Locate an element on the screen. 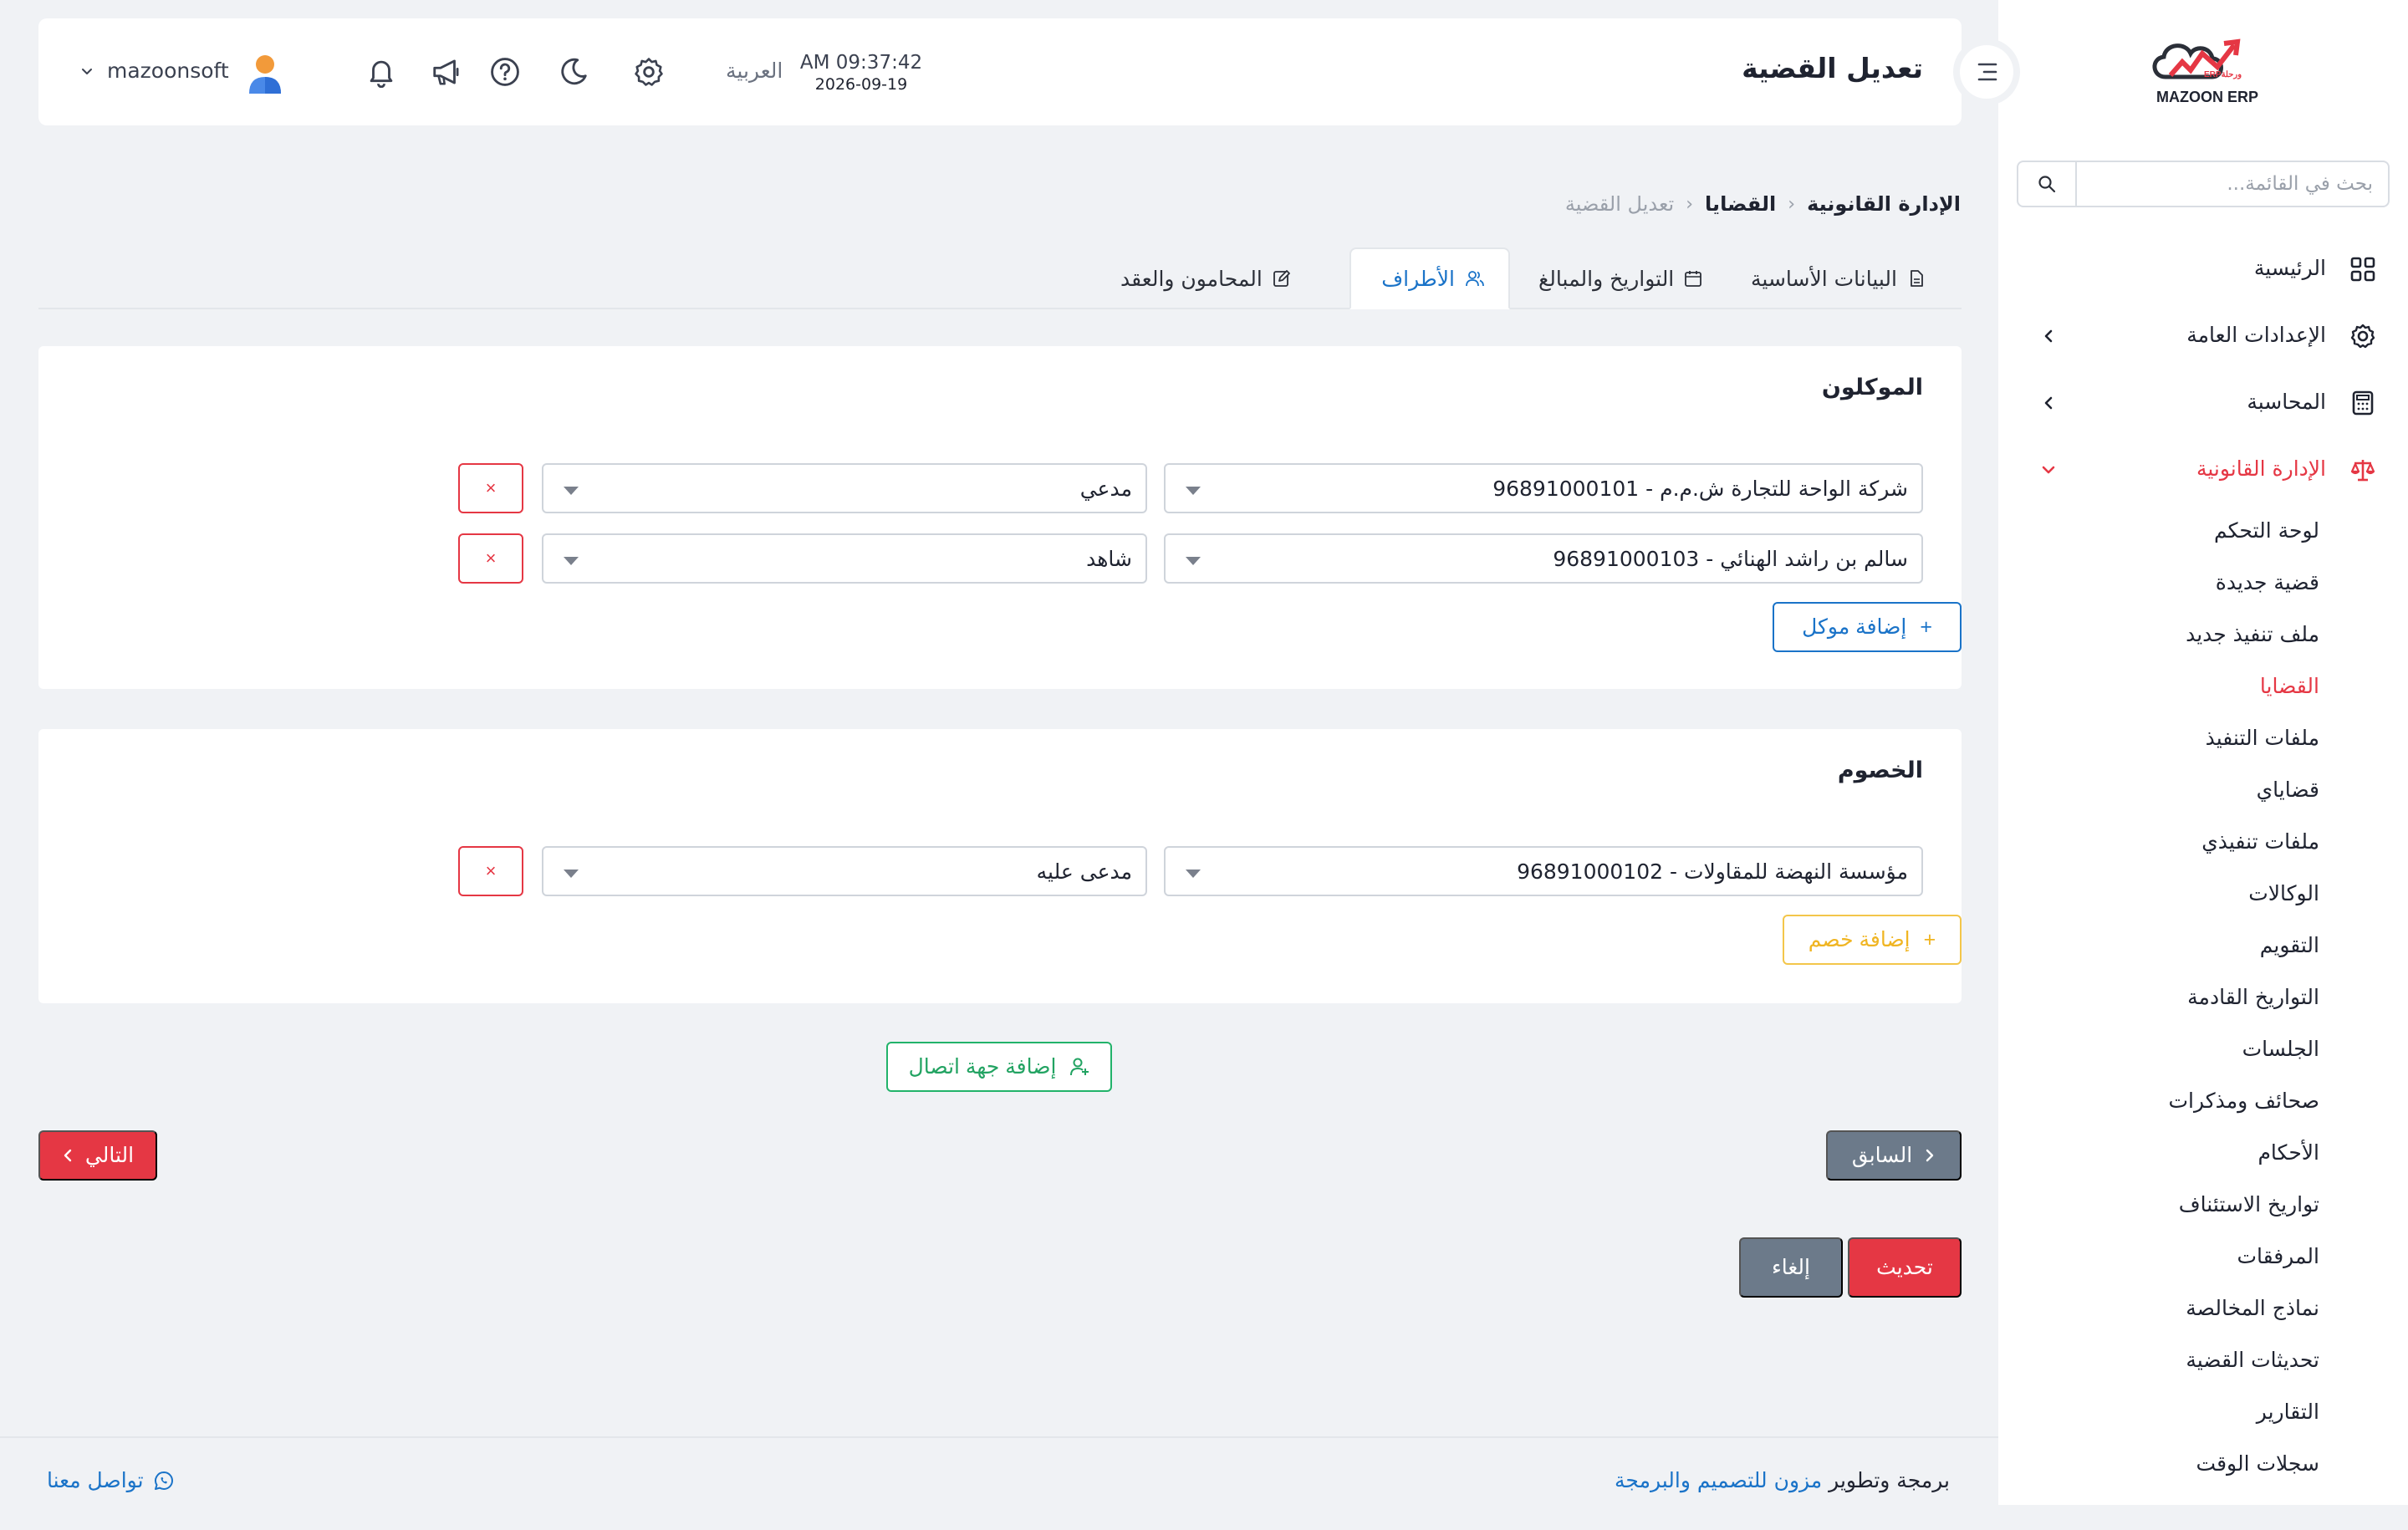 The image size is (2408, 1530). help-circle-icon is located at coordinates (505, 72).